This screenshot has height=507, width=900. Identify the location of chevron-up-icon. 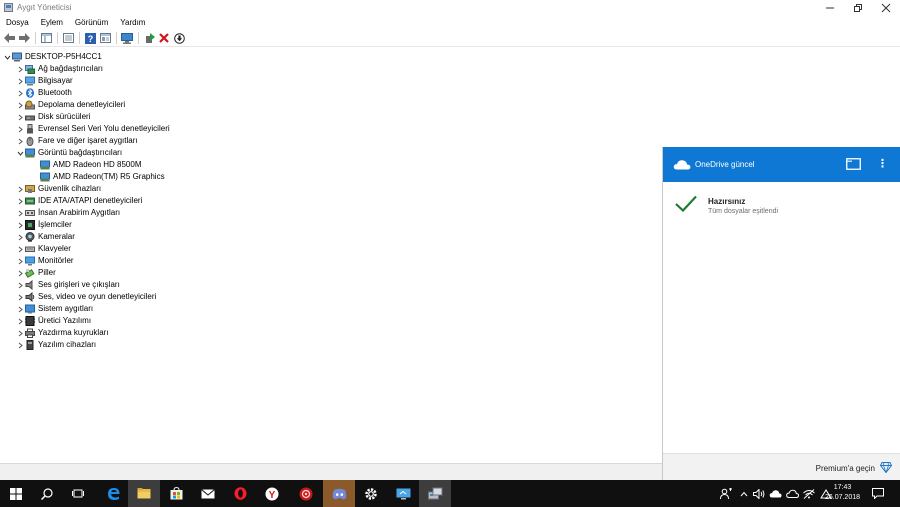
(744, 494).